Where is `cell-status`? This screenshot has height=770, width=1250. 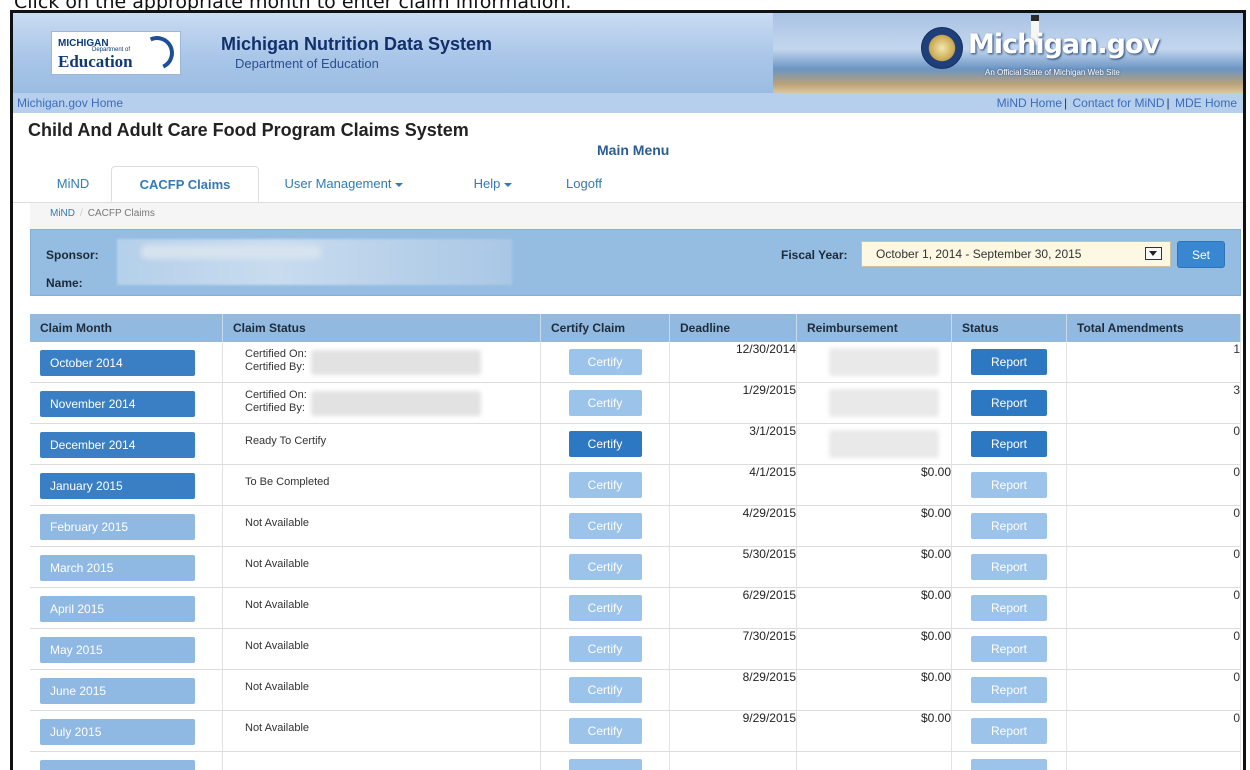
cell-status is located at coordinates (1009, 761).